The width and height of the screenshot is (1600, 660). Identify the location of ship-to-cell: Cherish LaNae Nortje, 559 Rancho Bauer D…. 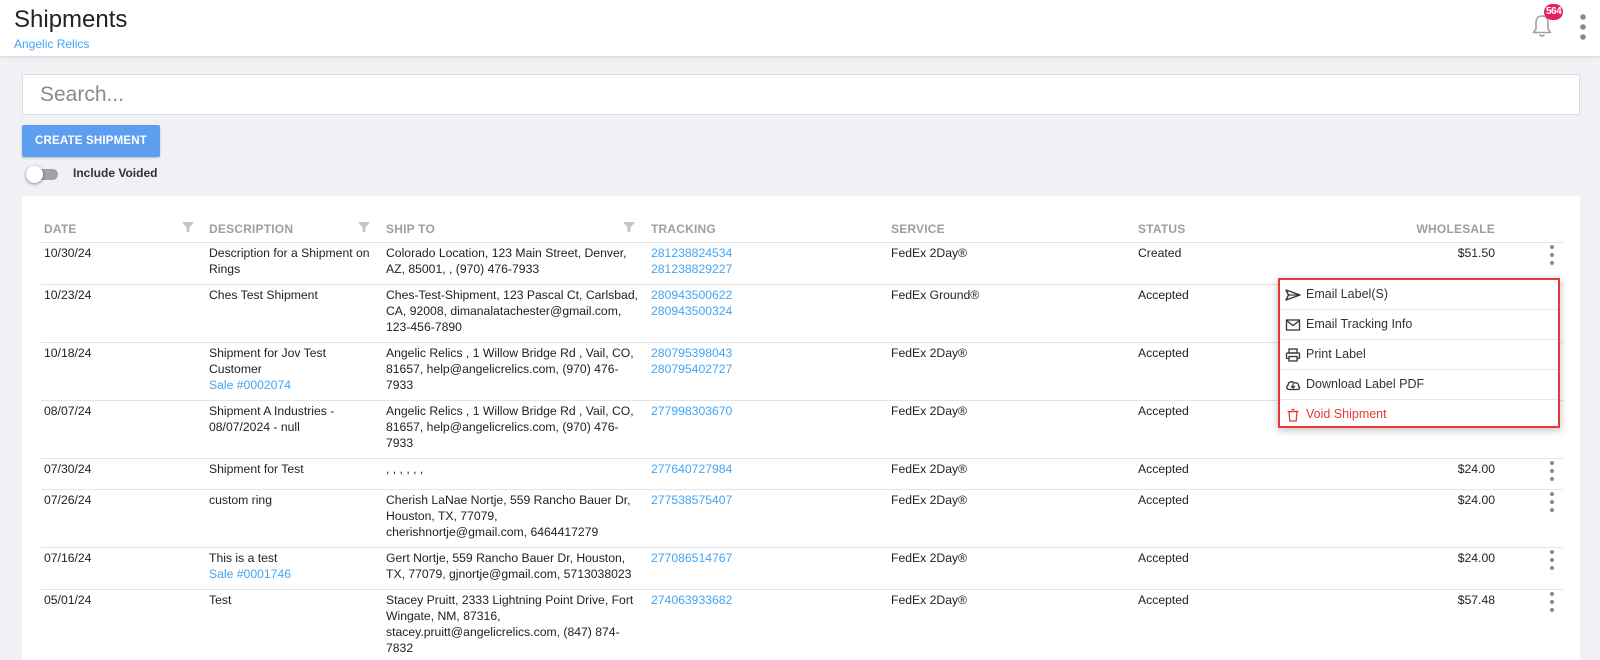
(516, 516).